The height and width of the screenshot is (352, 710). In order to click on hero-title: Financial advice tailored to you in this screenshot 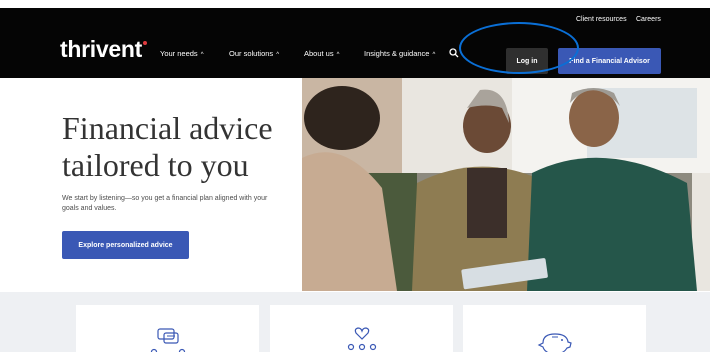, I will do `click(167, 147)`.